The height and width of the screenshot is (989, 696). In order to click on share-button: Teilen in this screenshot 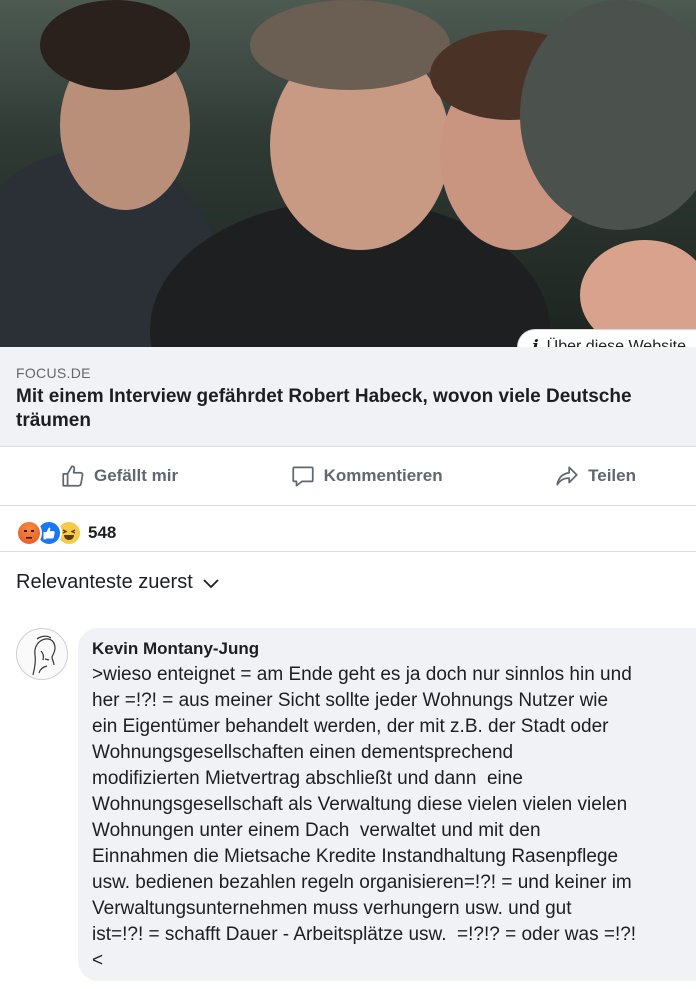, I will do `click(595, 476)`.